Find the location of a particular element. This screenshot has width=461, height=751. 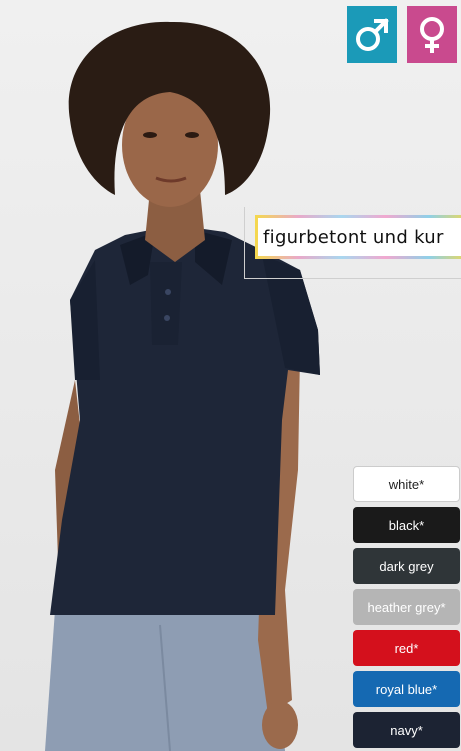

female-filter-button is located at coordinates (432, 34).